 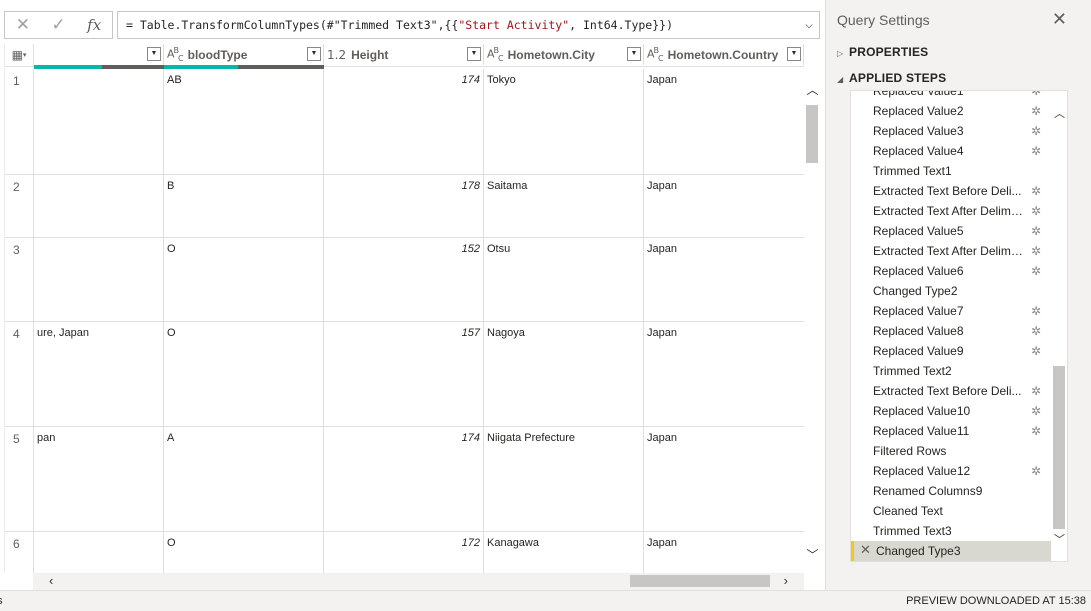 I want to click on expand-triangle-icon: ▷, so click(x=843, y=53).